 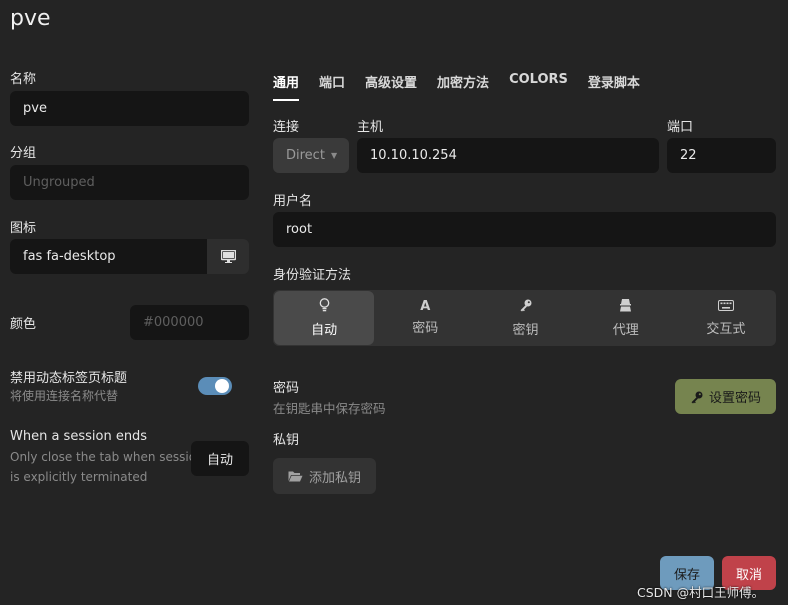 I want to click on port-input: 22, so click(x=721, y=155).